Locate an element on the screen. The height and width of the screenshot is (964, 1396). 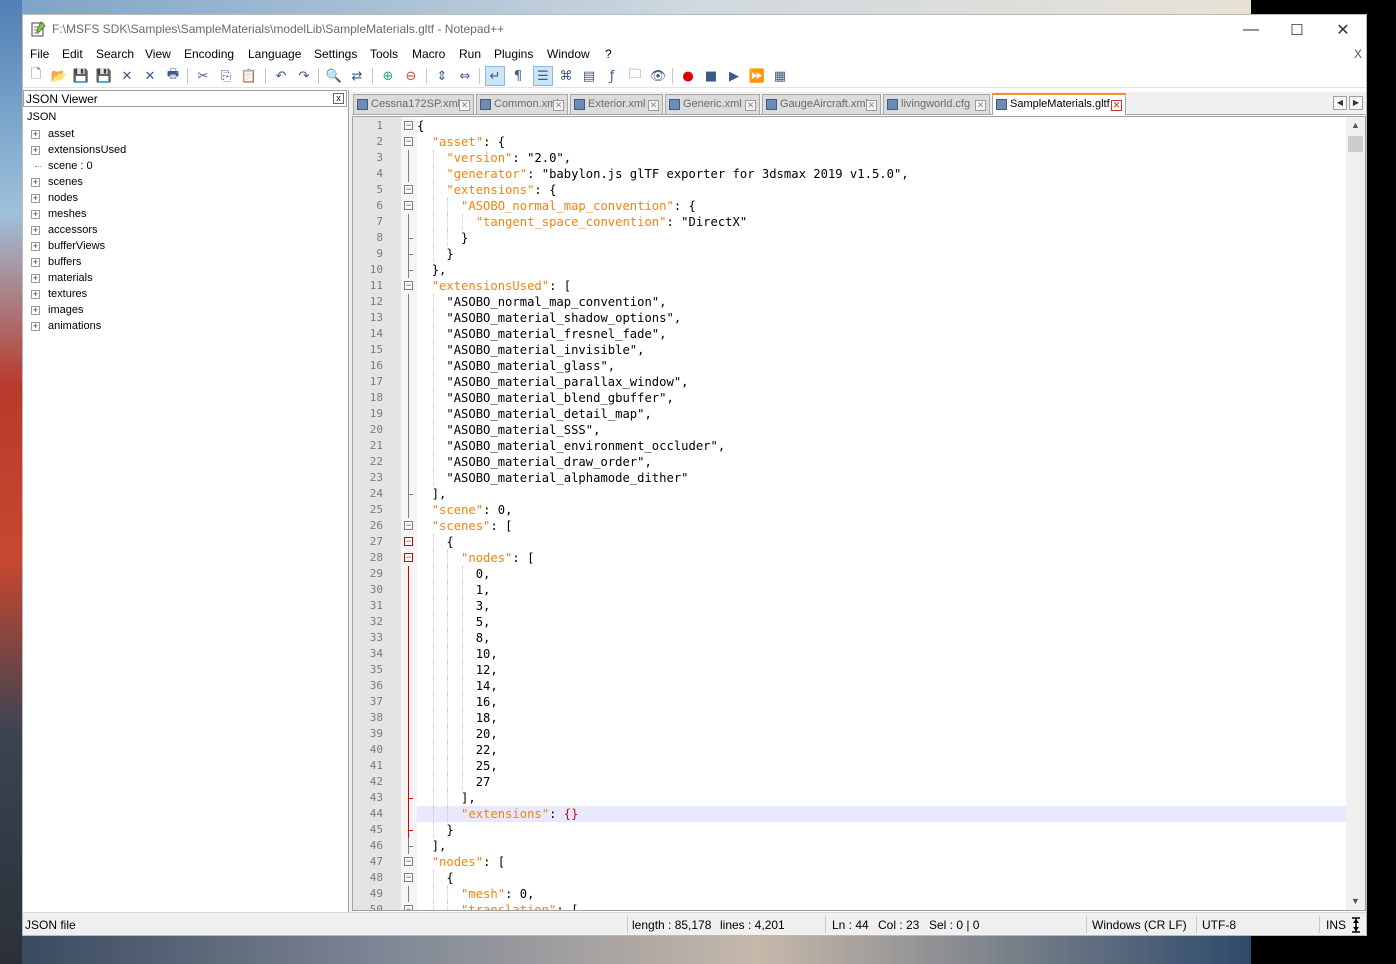
code-line: "tangent_space_convention": "DirectX" is located at coordinates (881, 222).